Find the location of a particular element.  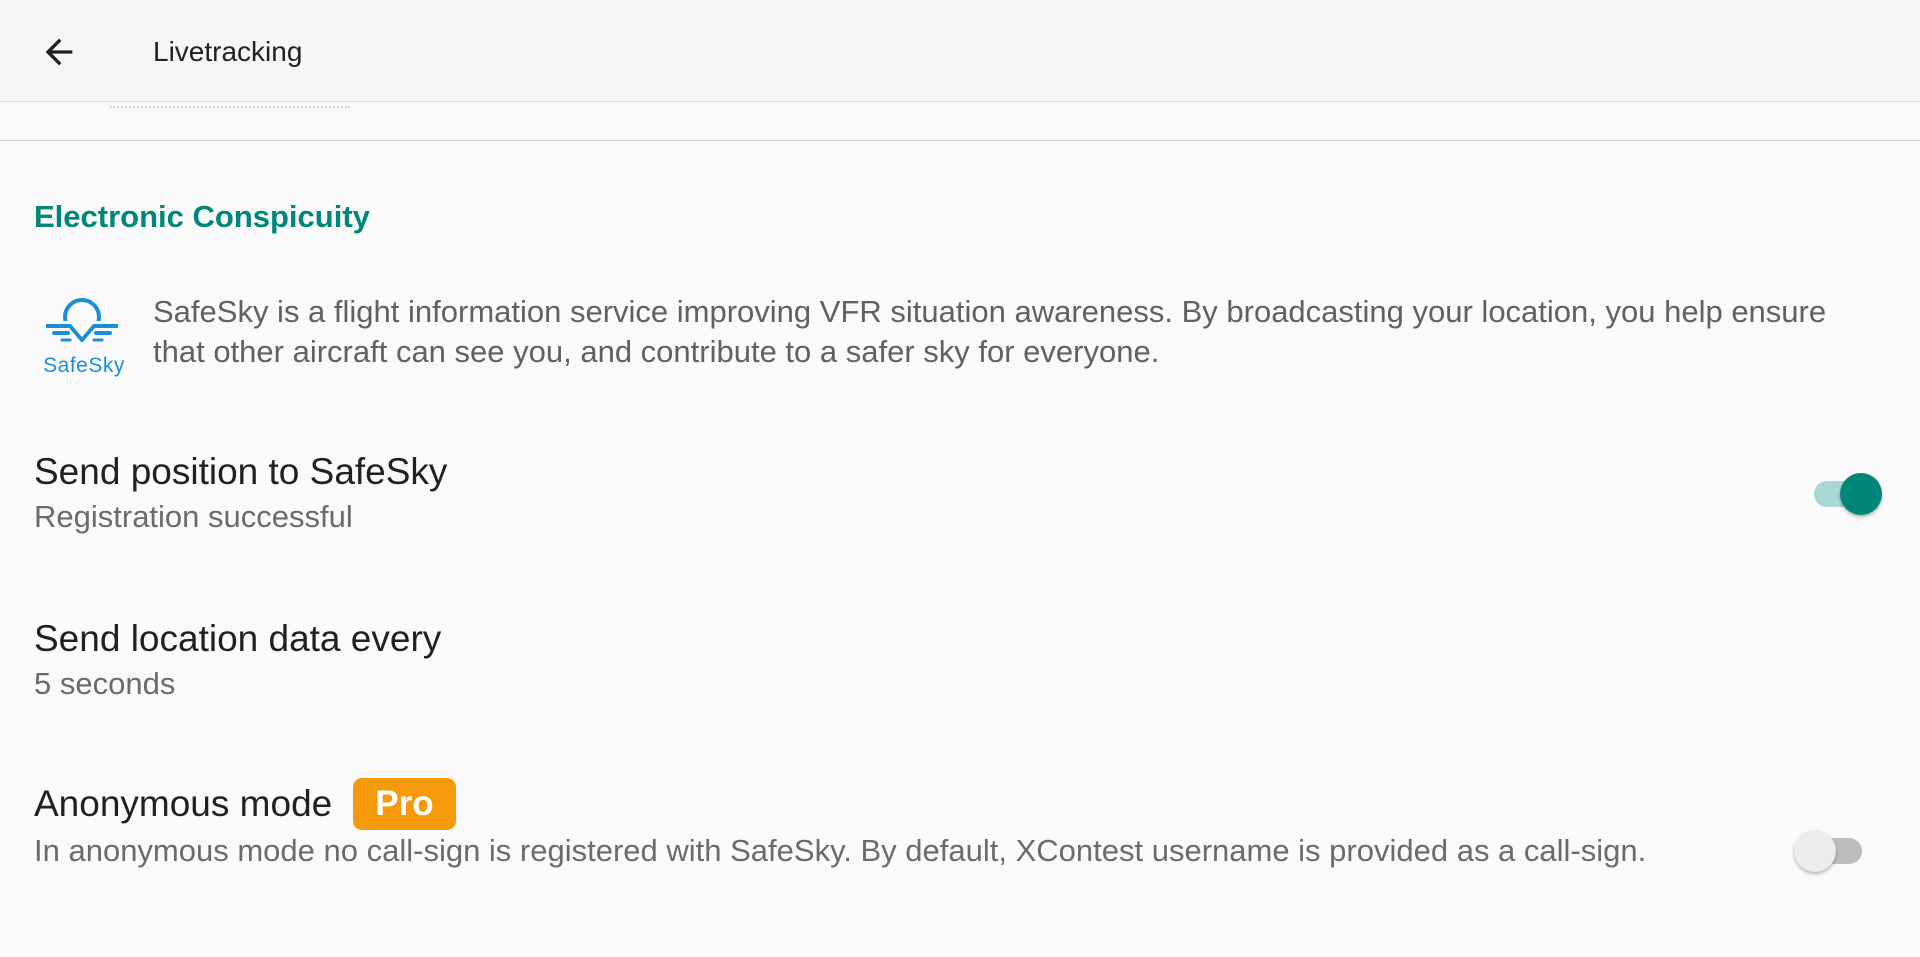

arrow-left-icon is located at coordinates (59, 52).